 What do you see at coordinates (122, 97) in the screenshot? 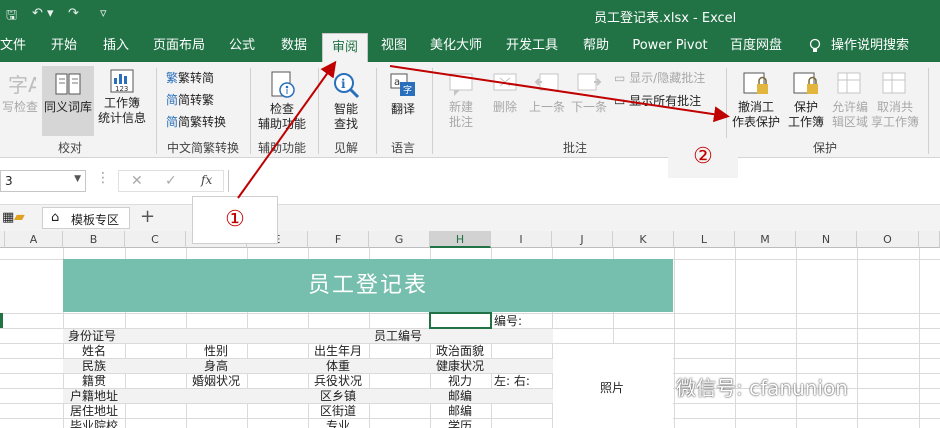
I see `workbook-stats-button: 123 工作簿 统计信息` at bounding box center [122, 97].